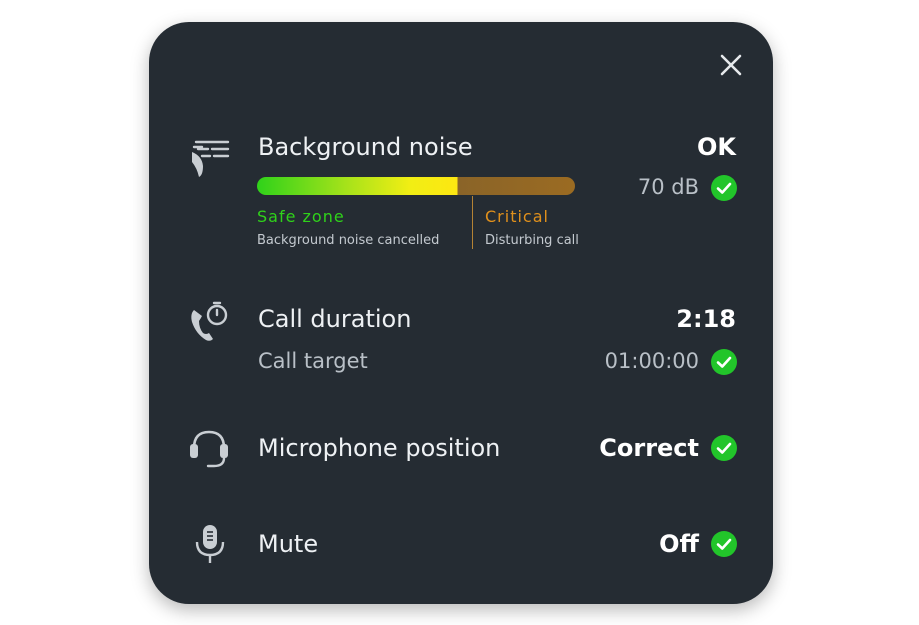 This screenshot has width=919, height=625. I want to click on call-timer-icon, so click(209, 321).